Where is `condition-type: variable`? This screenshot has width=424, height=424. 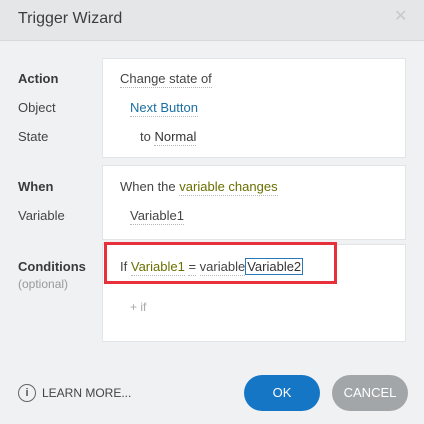
condition-type: variable is located at coordinates (222, 267).